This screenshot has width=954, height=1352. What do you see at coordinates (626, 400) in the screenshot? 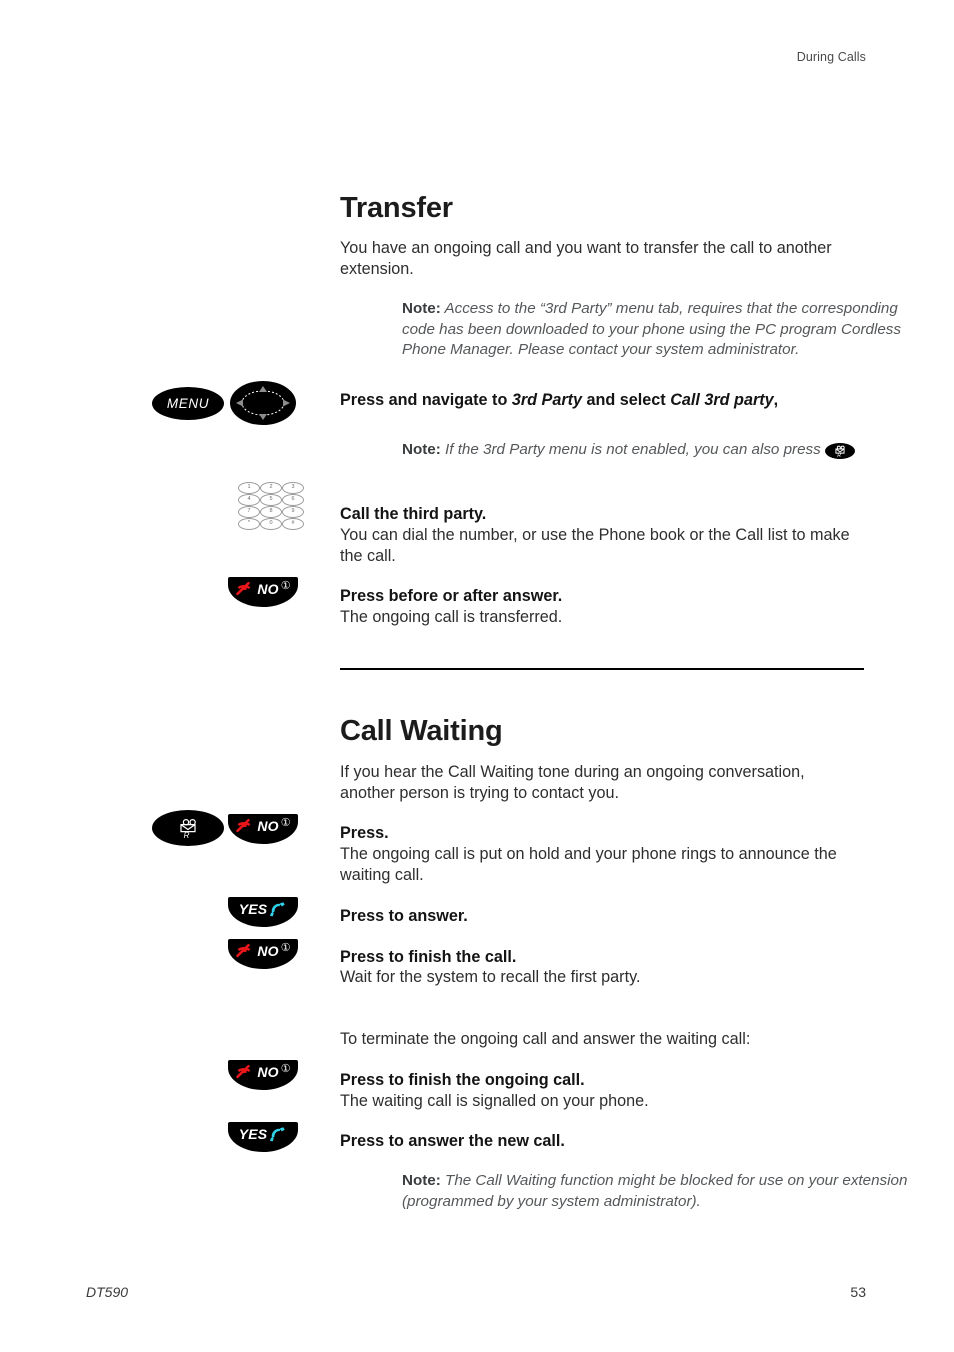
I see `step-text: and select` at bounding box center [626, 400].